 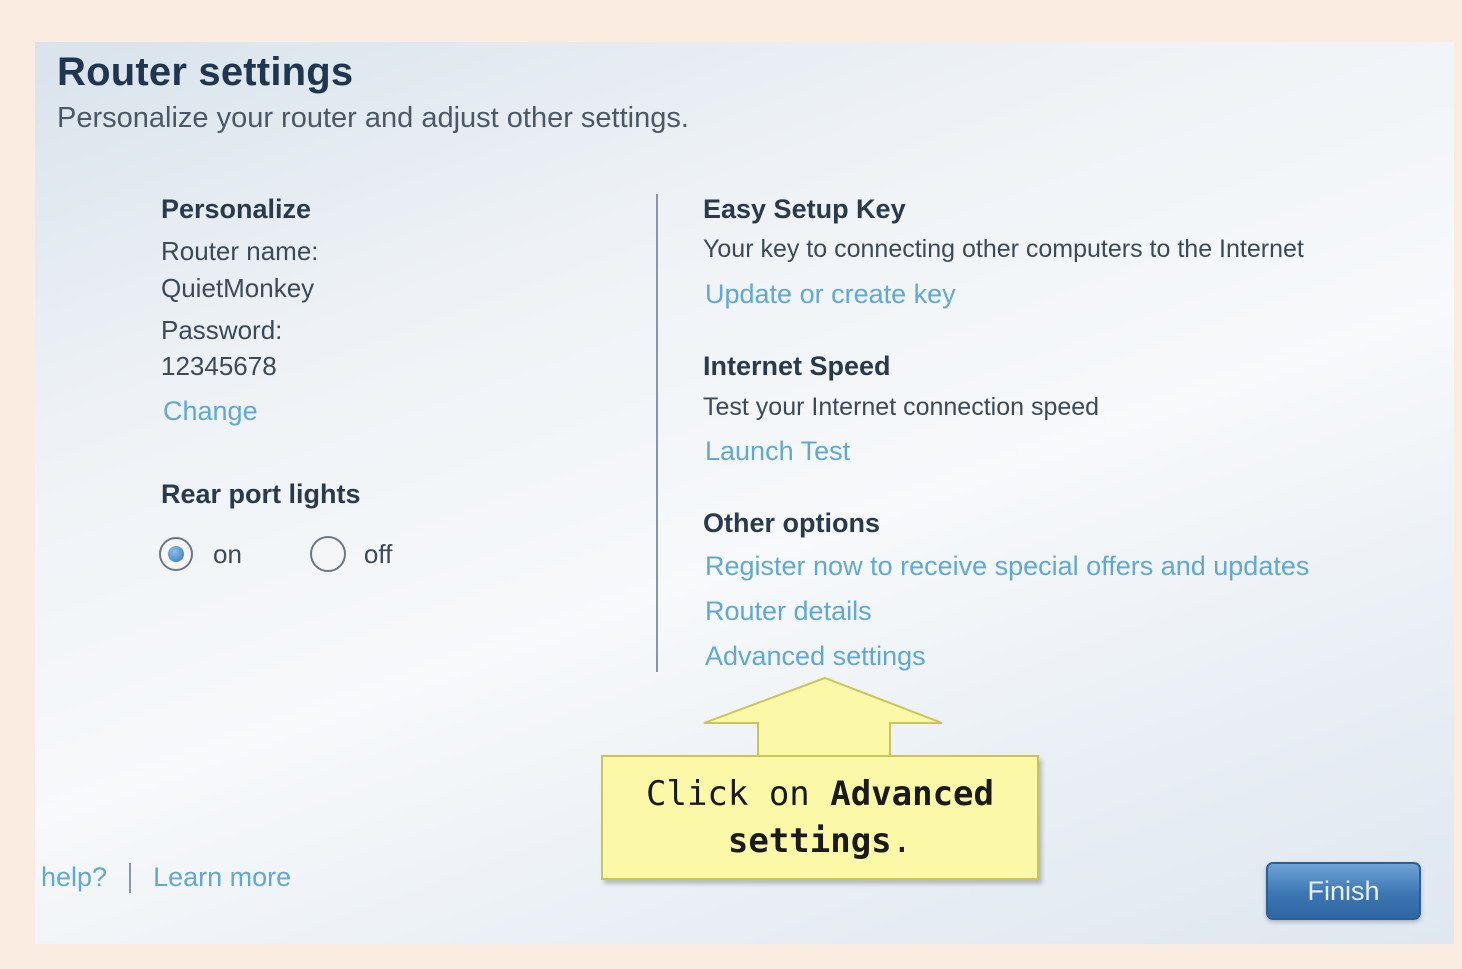 What do you see at coordinates (275, 554) in the screenshot?
I see `rear-port-lights-radio-group: on off` at bounding box center [275, 554].